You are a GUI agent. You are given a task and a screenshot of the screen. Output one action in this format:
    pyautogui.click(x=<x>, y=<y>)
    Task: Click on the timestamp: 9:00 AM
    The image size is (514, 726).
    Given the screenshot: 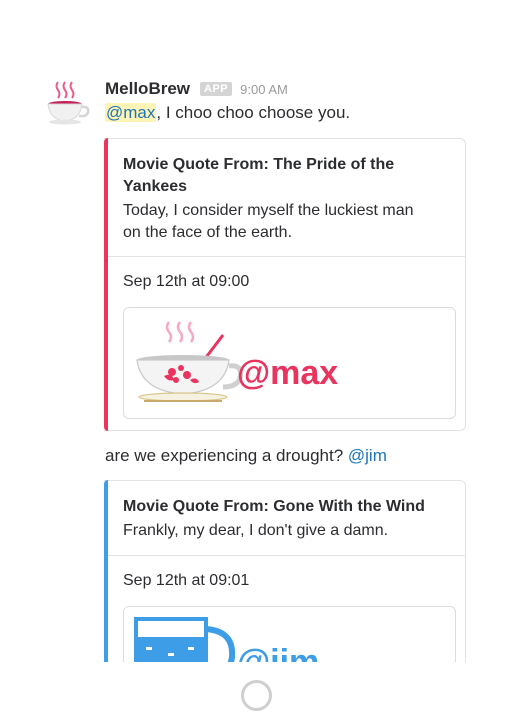 What is the action you would take?
    pyautogui.click(x=264, y=89)
    